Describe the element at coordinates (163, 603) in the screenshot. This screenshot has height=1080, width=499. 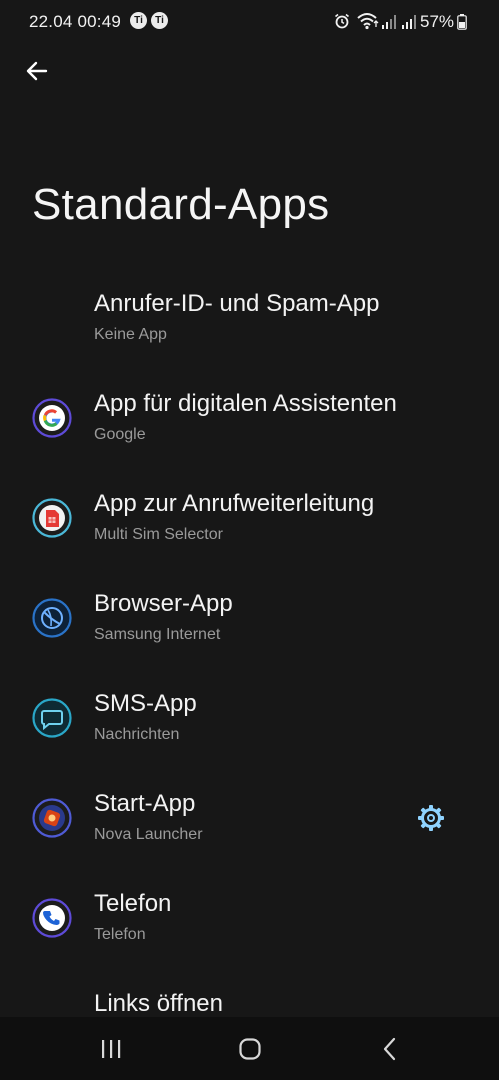
I see `item-title: Browser-App` at that location.